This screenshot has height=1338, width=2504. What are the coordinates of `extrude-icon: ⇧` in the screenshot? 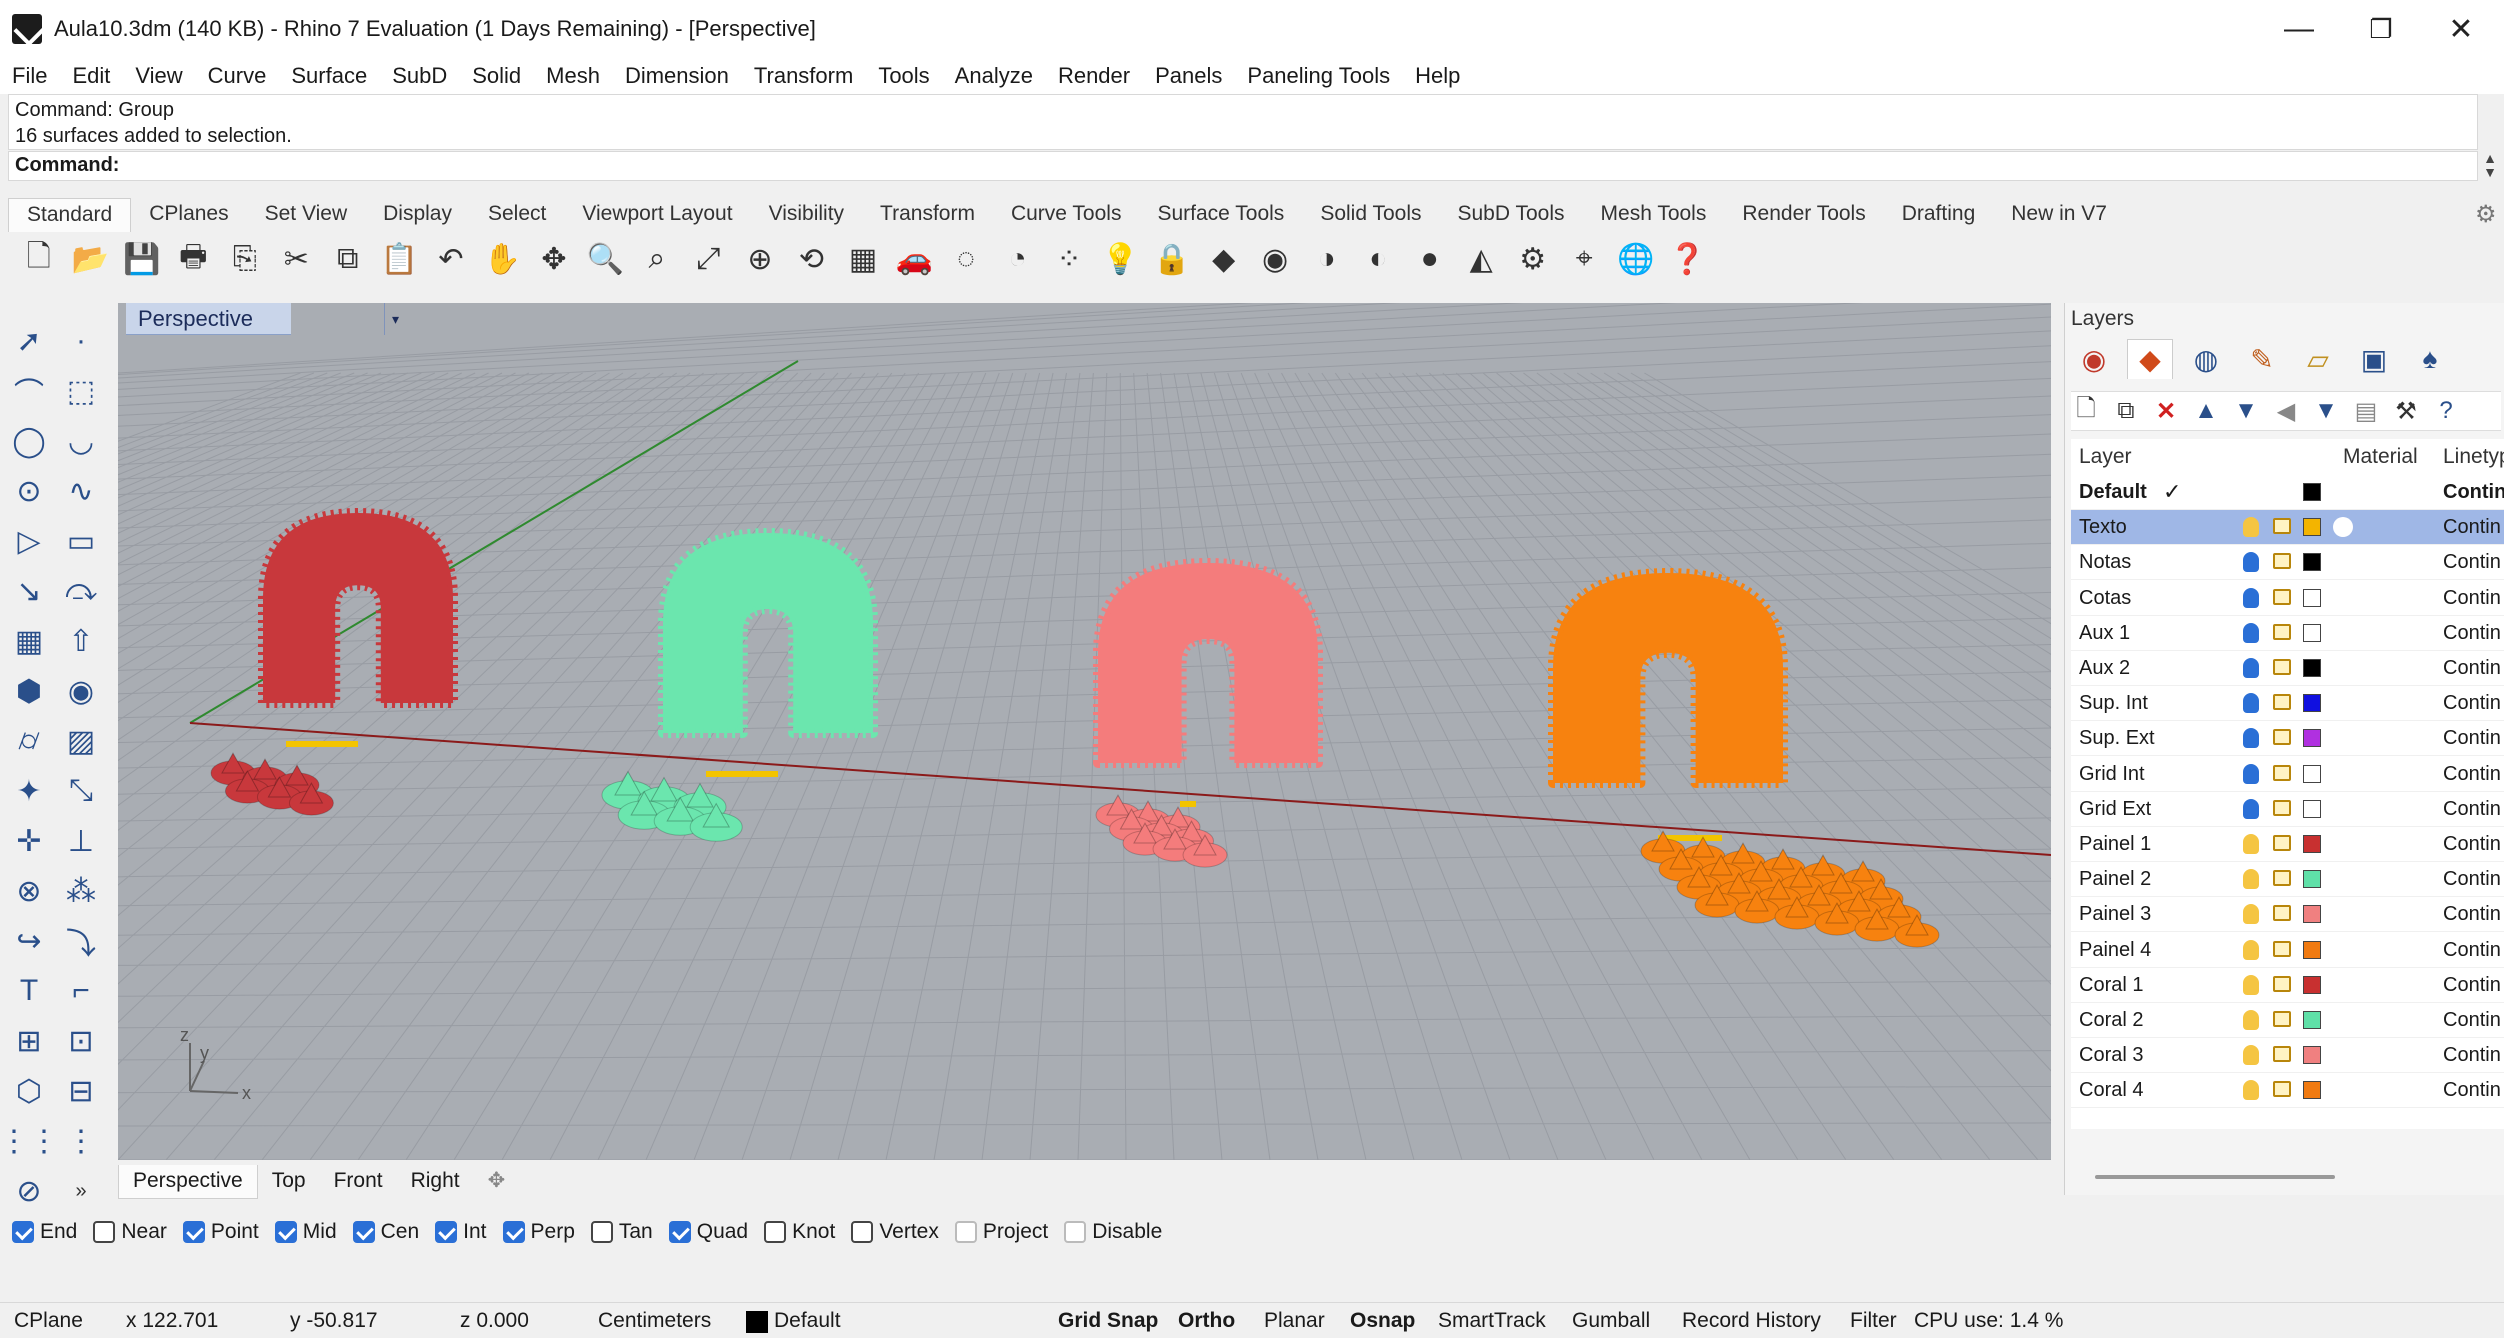 It's located at (81, 641).